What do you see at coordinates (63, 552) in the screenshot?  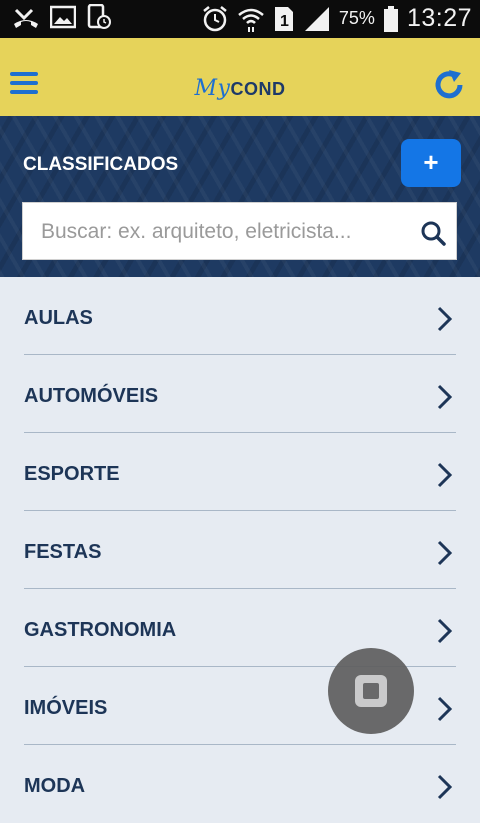 I see `list-item-label: FESTAS` at bounding box center [63, 552].